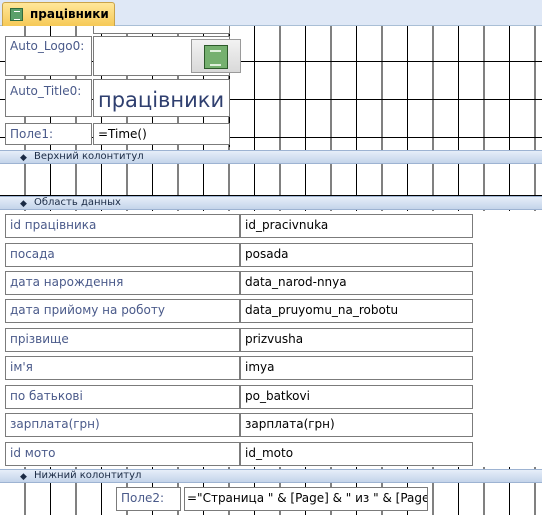 The height and width of the screenshot is (515, 542). What do you see at coordinates (356, 311) in the screenshot?
I see `detail-field: data_pruyomu_na_robotu` at bounding box center [356, 311].